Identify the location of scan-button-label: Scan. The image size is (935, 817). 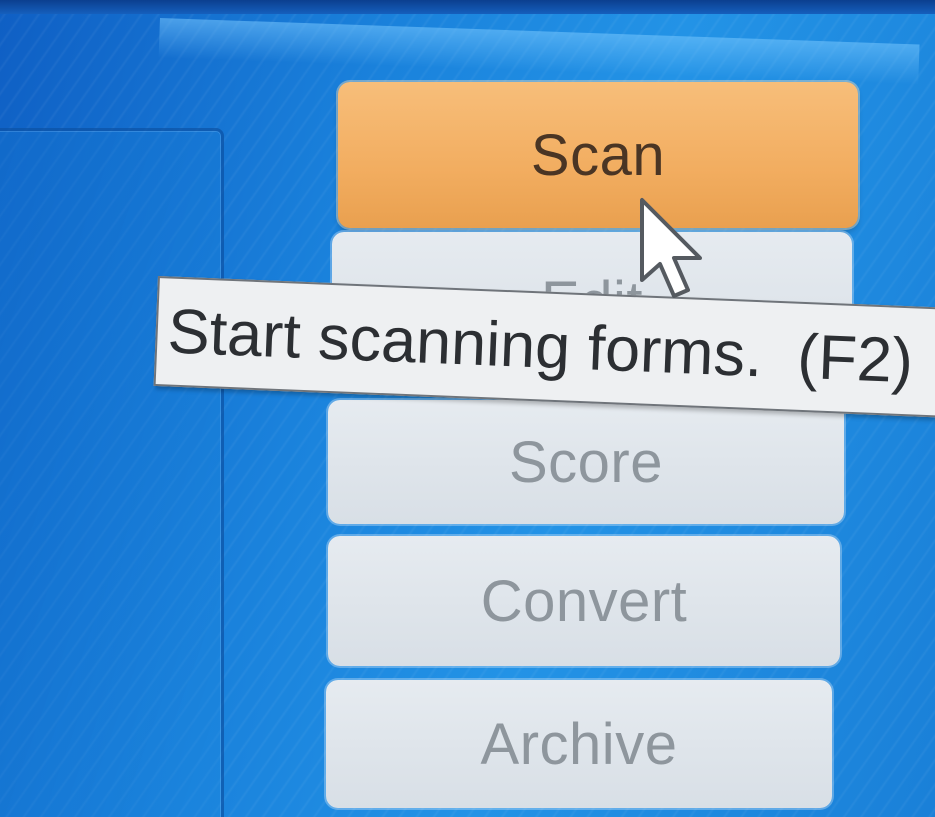
(598, 155).